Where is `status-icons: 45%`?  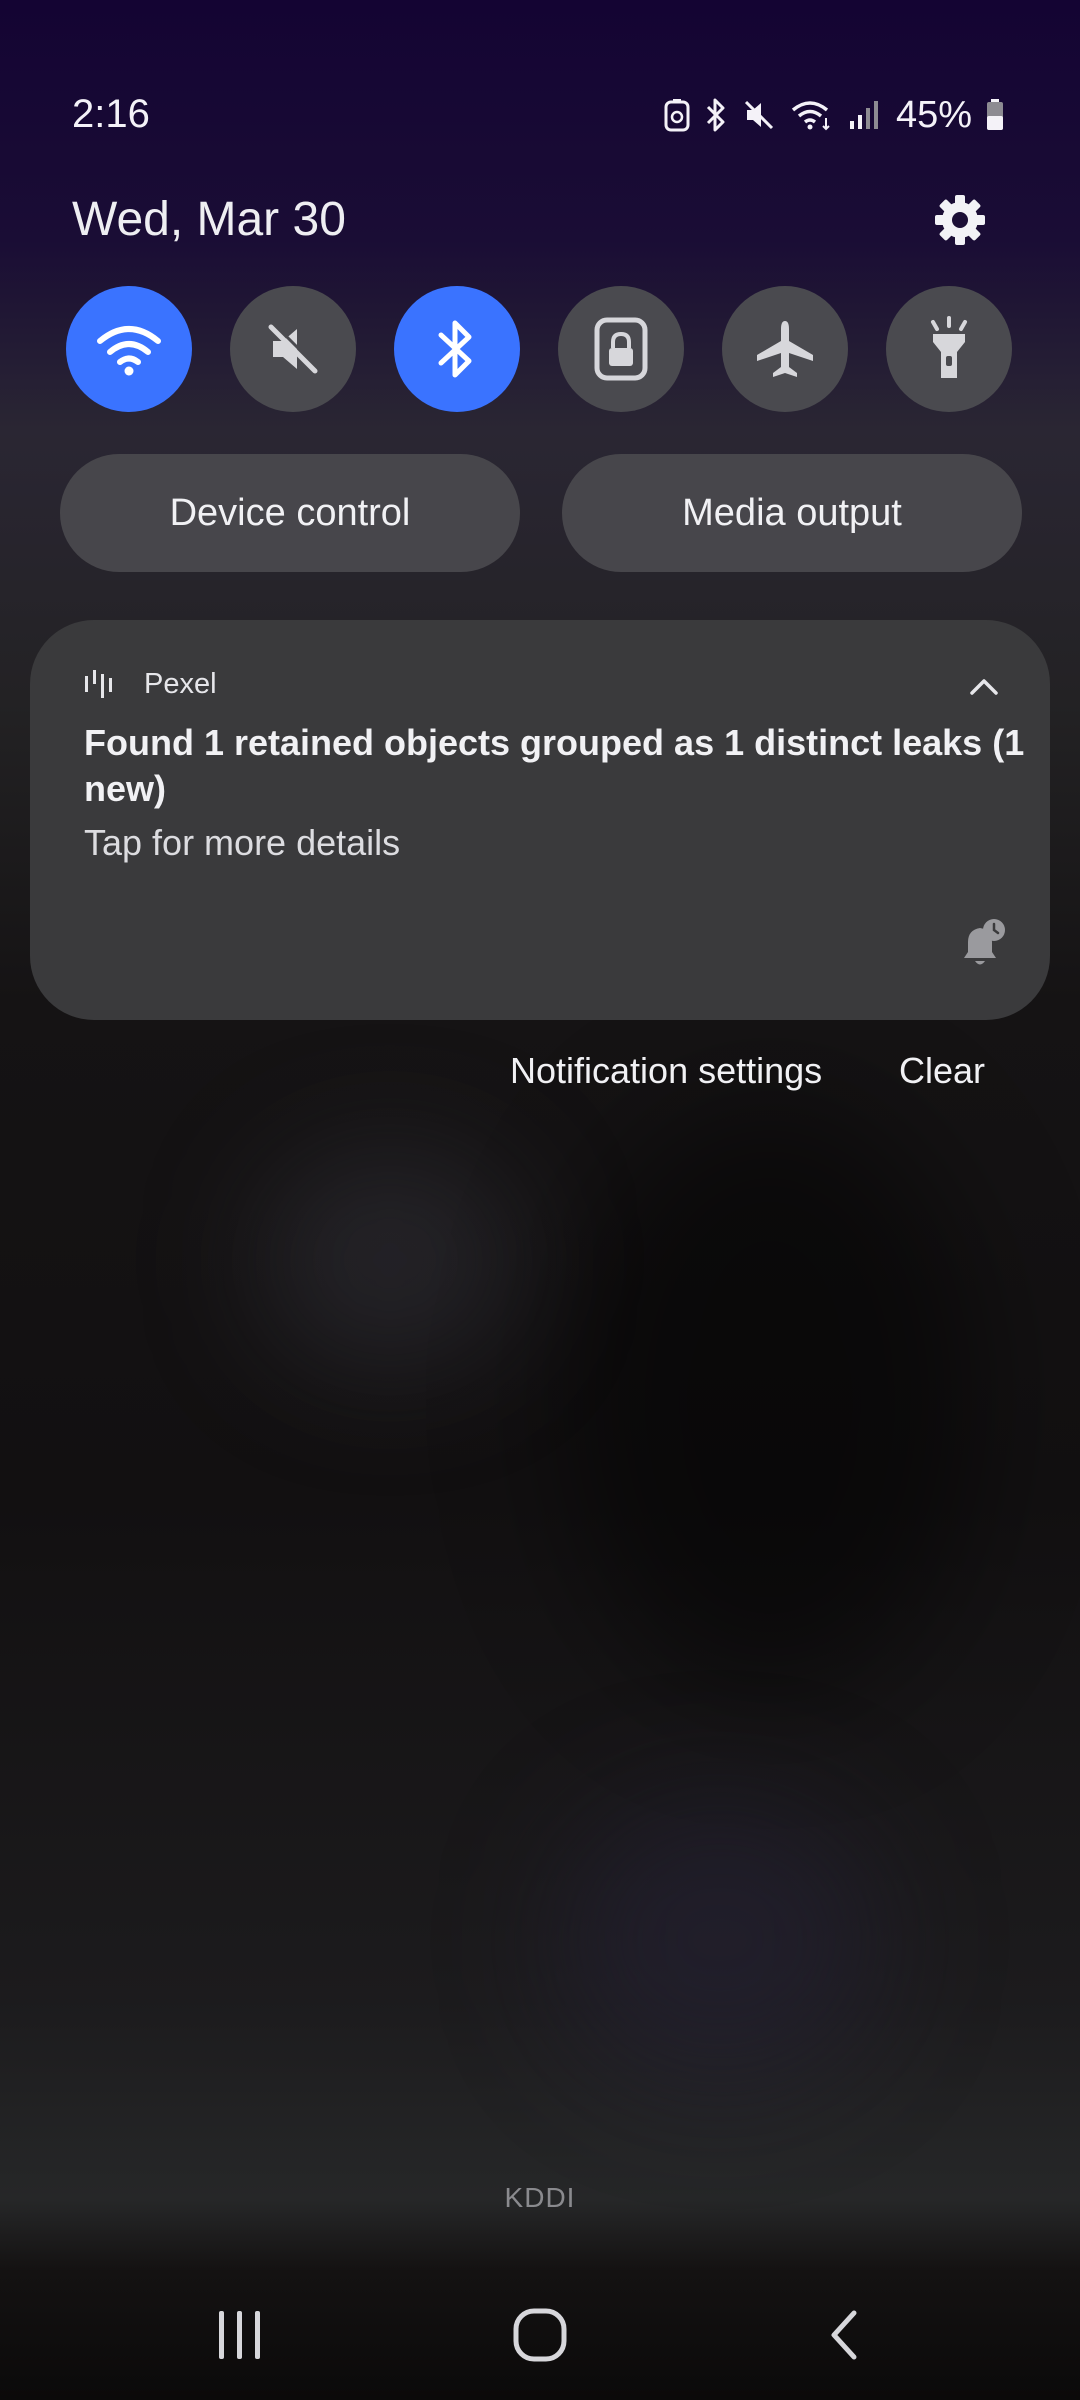 status-icons: 45% is located at coordinates (834, 115).